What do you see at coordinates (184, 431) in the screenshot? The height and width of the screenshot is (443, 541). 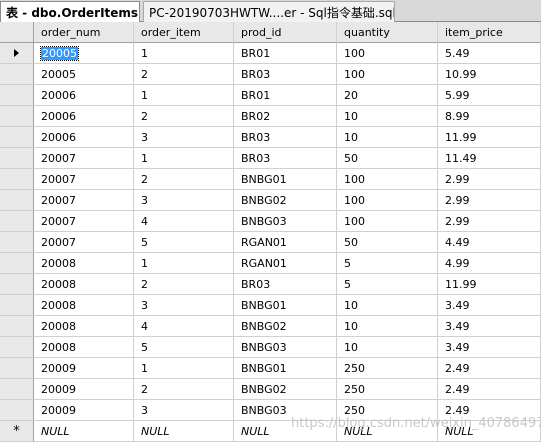 I see `new-row-cell-order_item: NULL` at bounding box center [184, 431].